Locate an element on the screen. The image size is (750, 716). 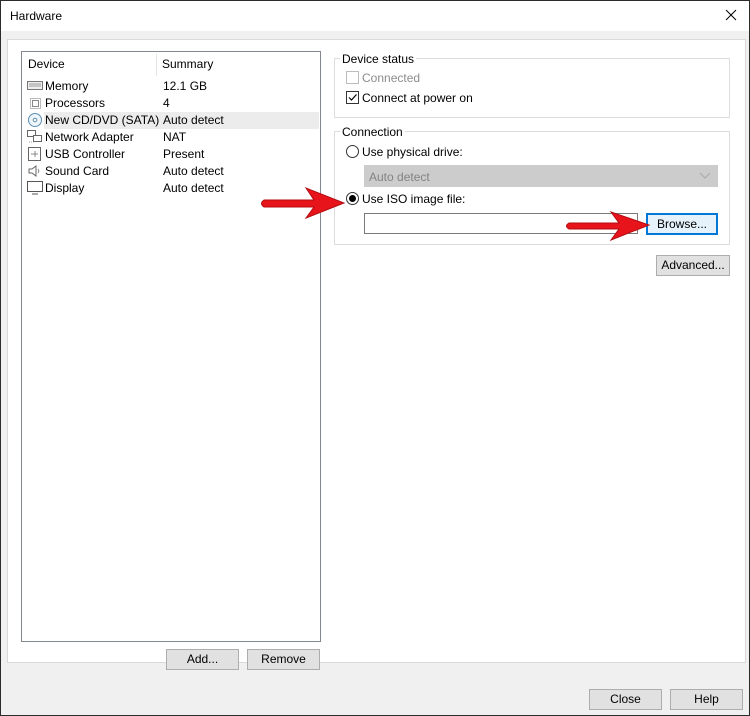
device-row-processors: Processors 4 is located at coordinates (170, 103).